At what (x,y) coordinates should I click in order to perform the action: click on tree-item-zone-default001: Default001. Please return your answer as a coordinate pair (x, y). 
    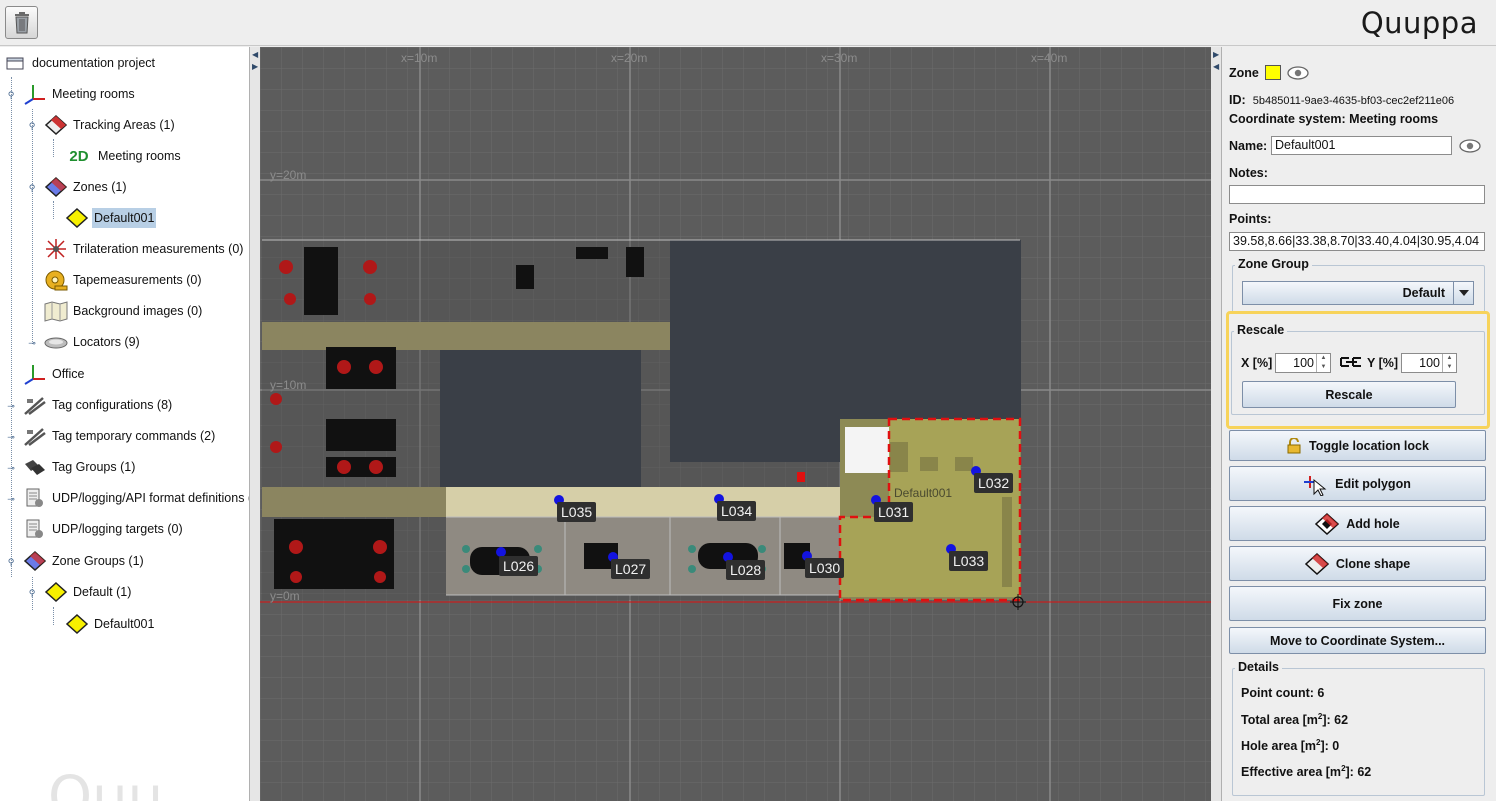
    Looking at the image, I should click on (110, 218).